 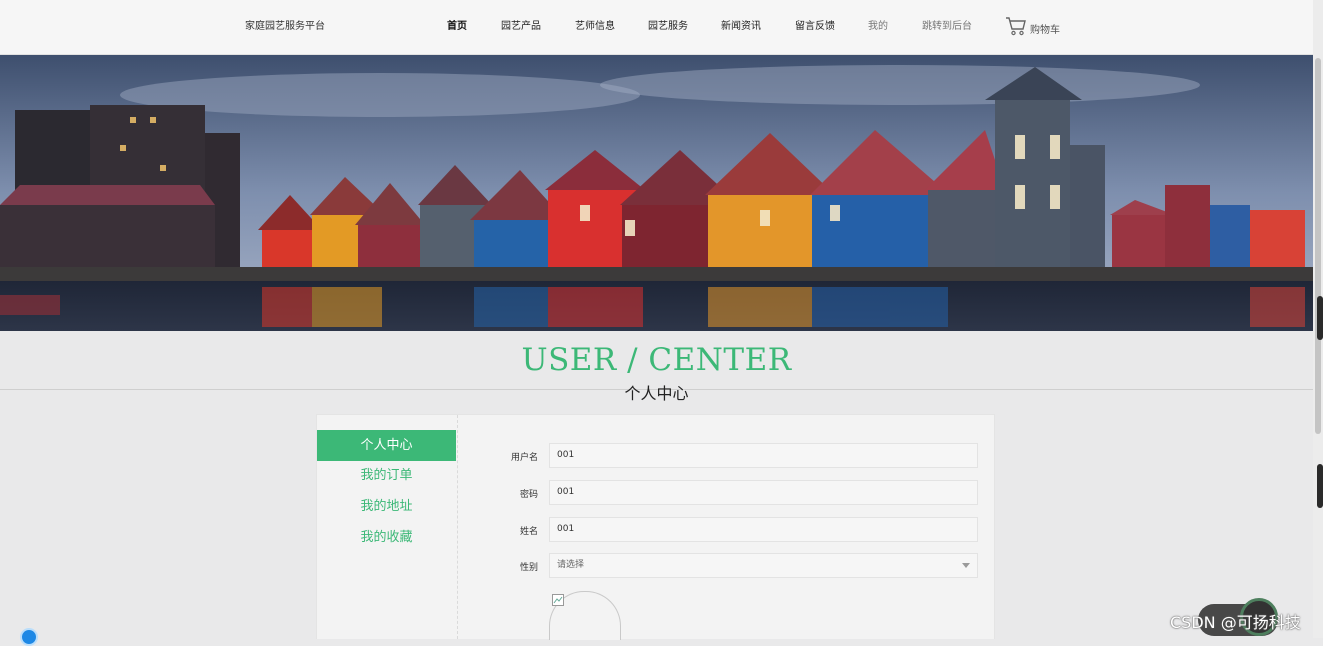 I want to click on username-field: 001, so click(x=763, y=455).